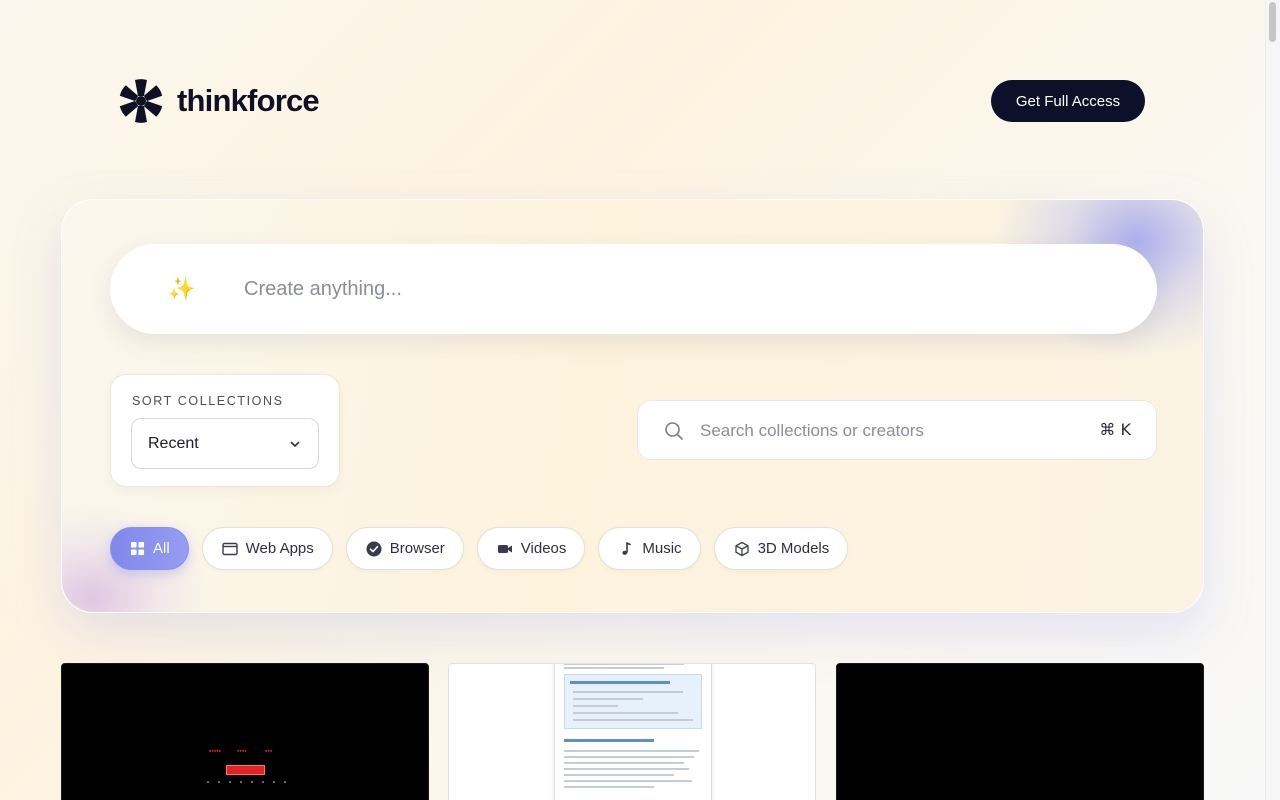 This screenshot has width=1280, height=800. I want to click on create-prompt-bar: ✨, so click(633, 289).